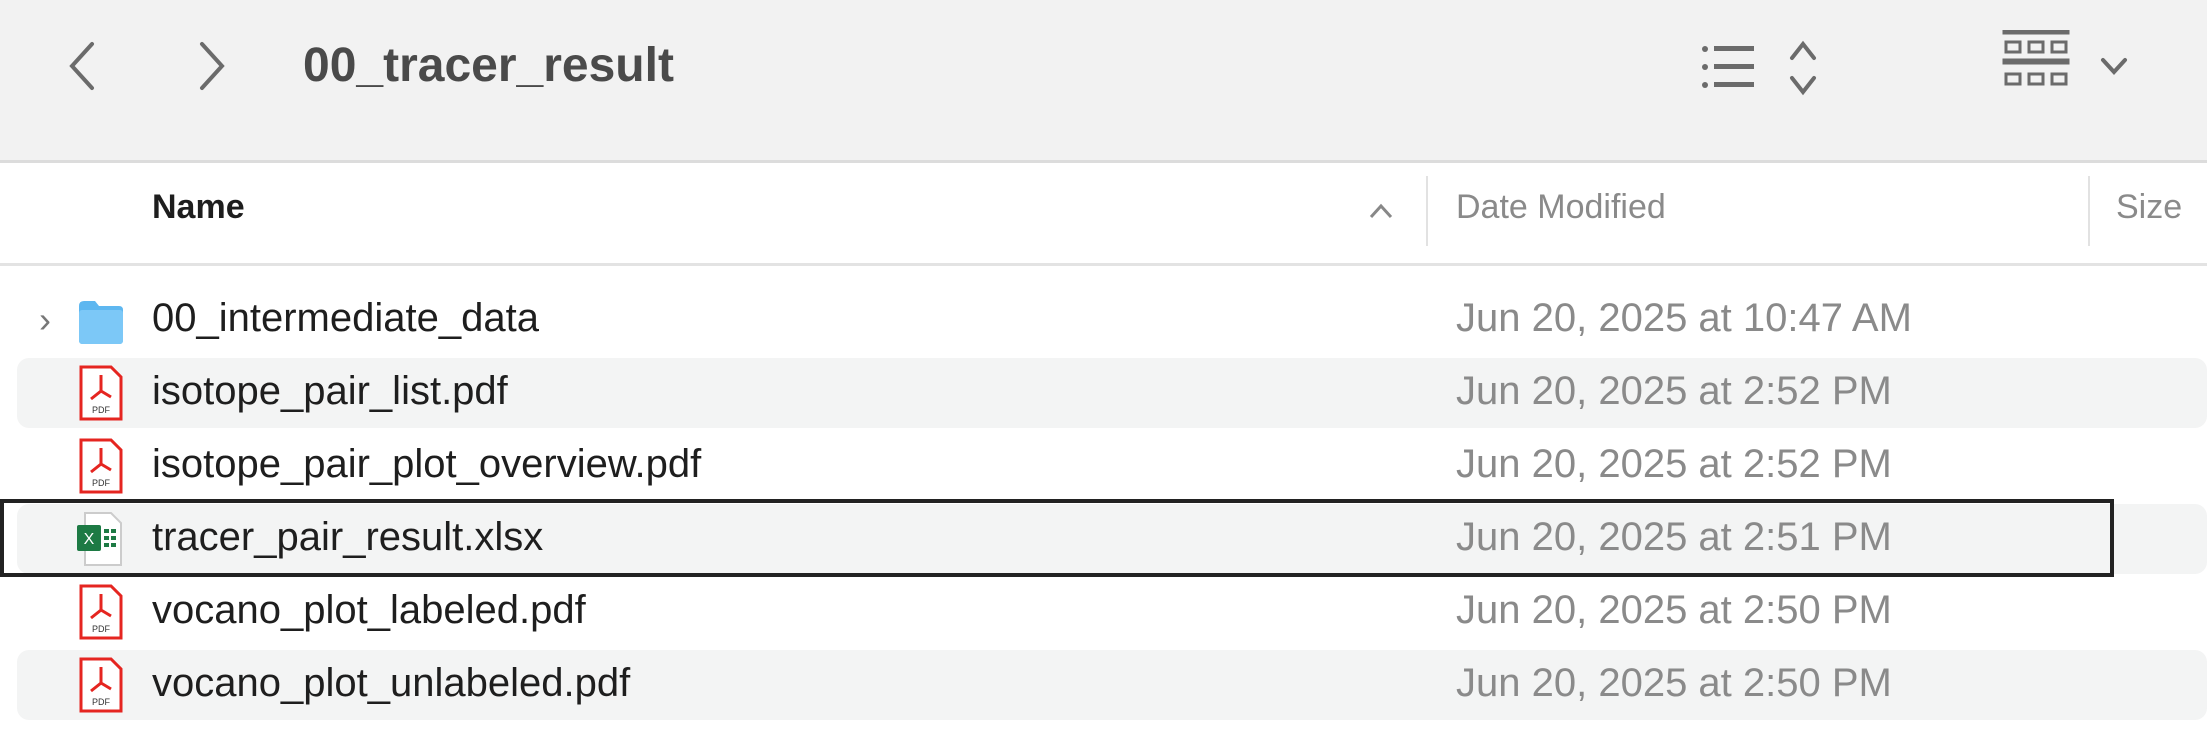  Describe the element at coordinates (488, 65) in the screenshot. I see `folder-title: 00_tracer_result` at that location.